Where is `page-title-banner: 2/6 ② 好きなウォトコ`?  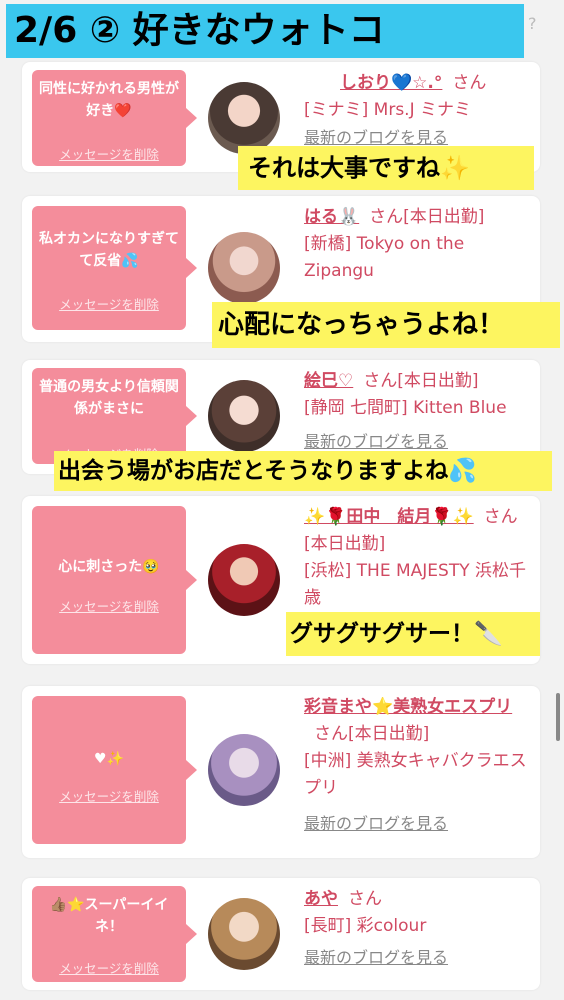 page-title-banner: 2/6 ② 好きなウォトコ is located at coordinates (265, 31).